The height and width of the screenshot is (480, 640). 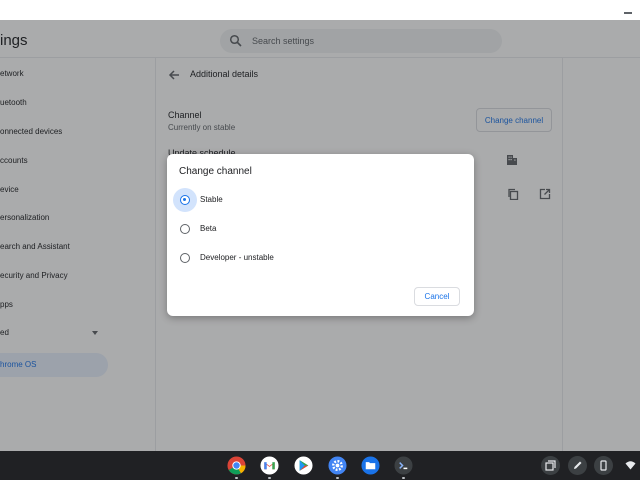 I want to click on phone-hub-button, so click(x=603, y=465).